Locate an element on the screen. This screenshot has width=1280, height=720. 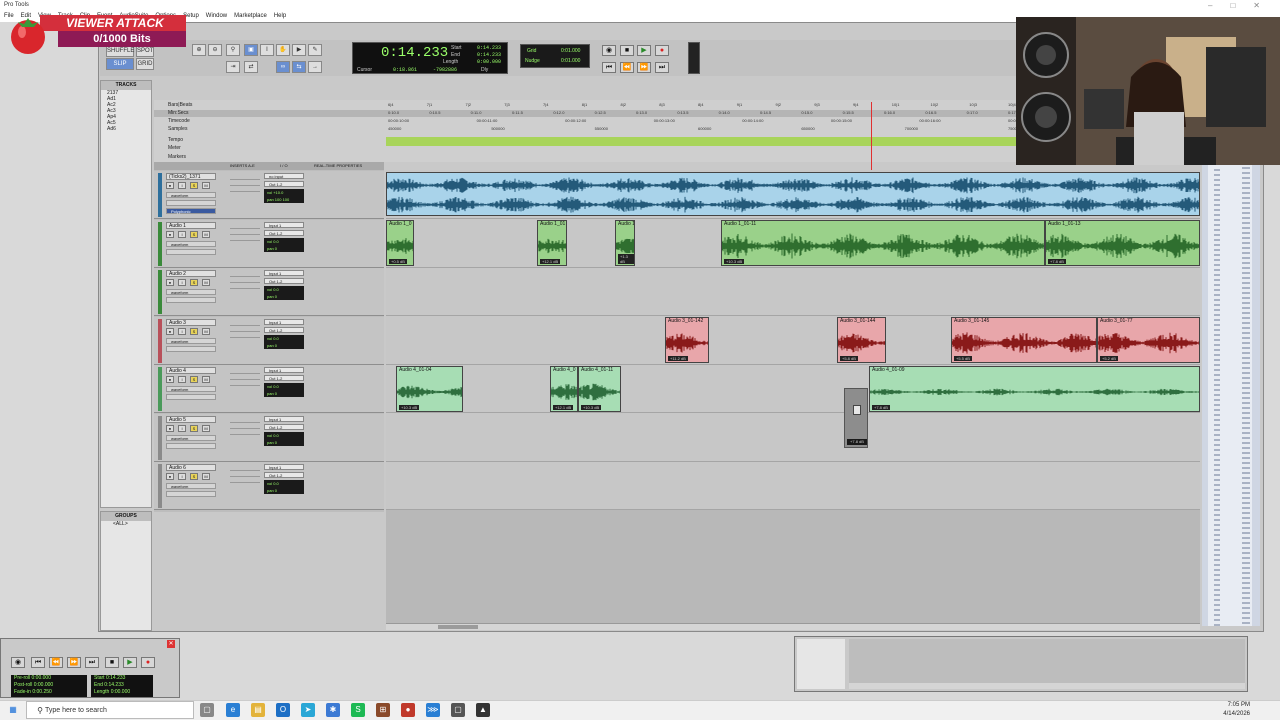
trim-tool-icon: ▣ is located at coordinates (251, 50).